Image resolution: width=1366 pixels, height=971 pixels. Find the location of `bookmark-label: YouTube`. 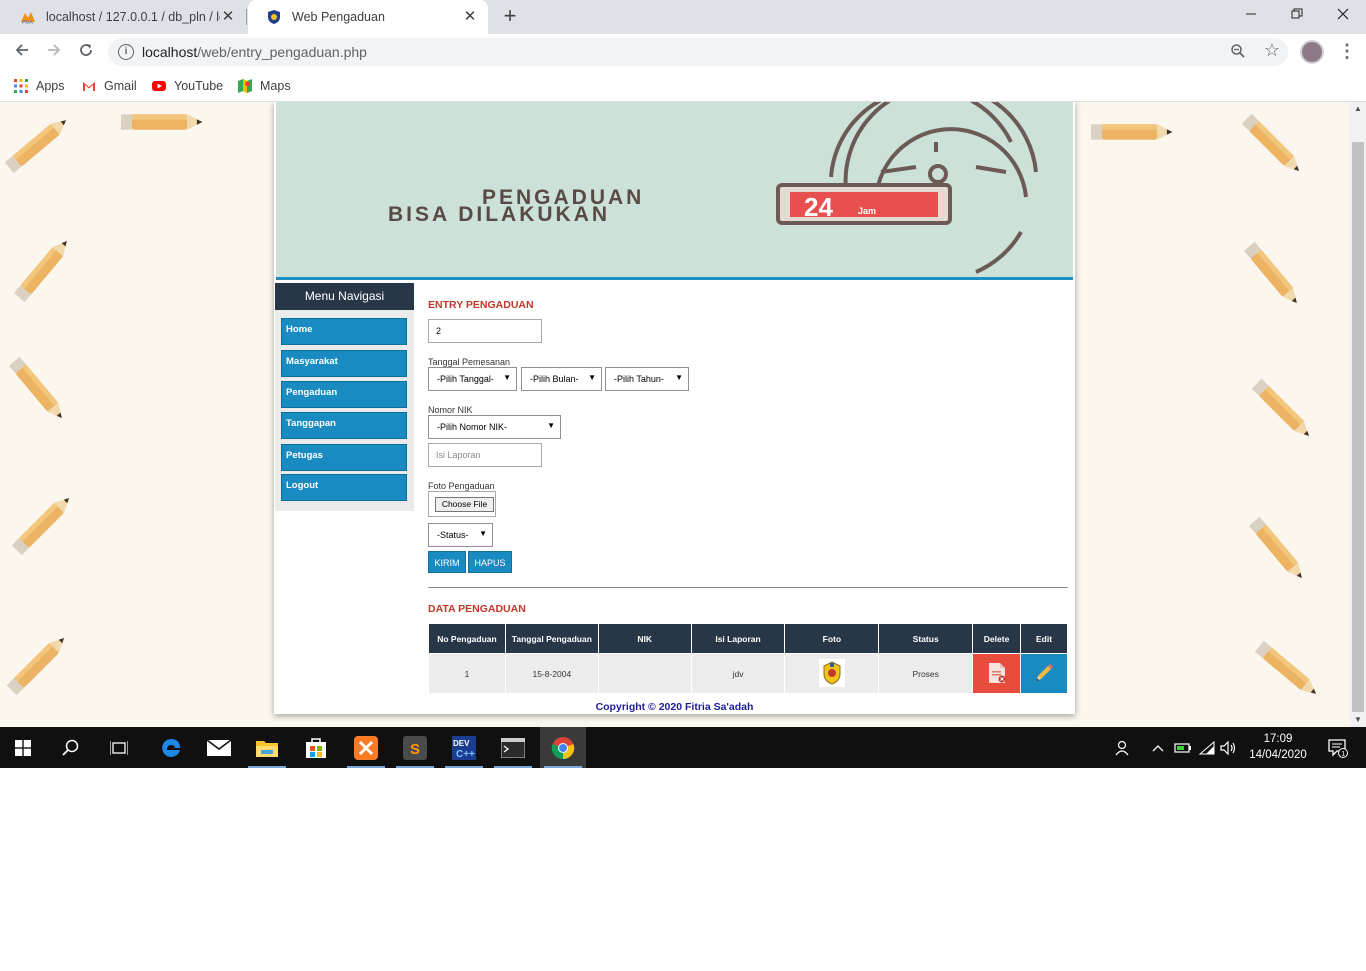

bookmark-label: YouTube is located at coordinates (199, 86).